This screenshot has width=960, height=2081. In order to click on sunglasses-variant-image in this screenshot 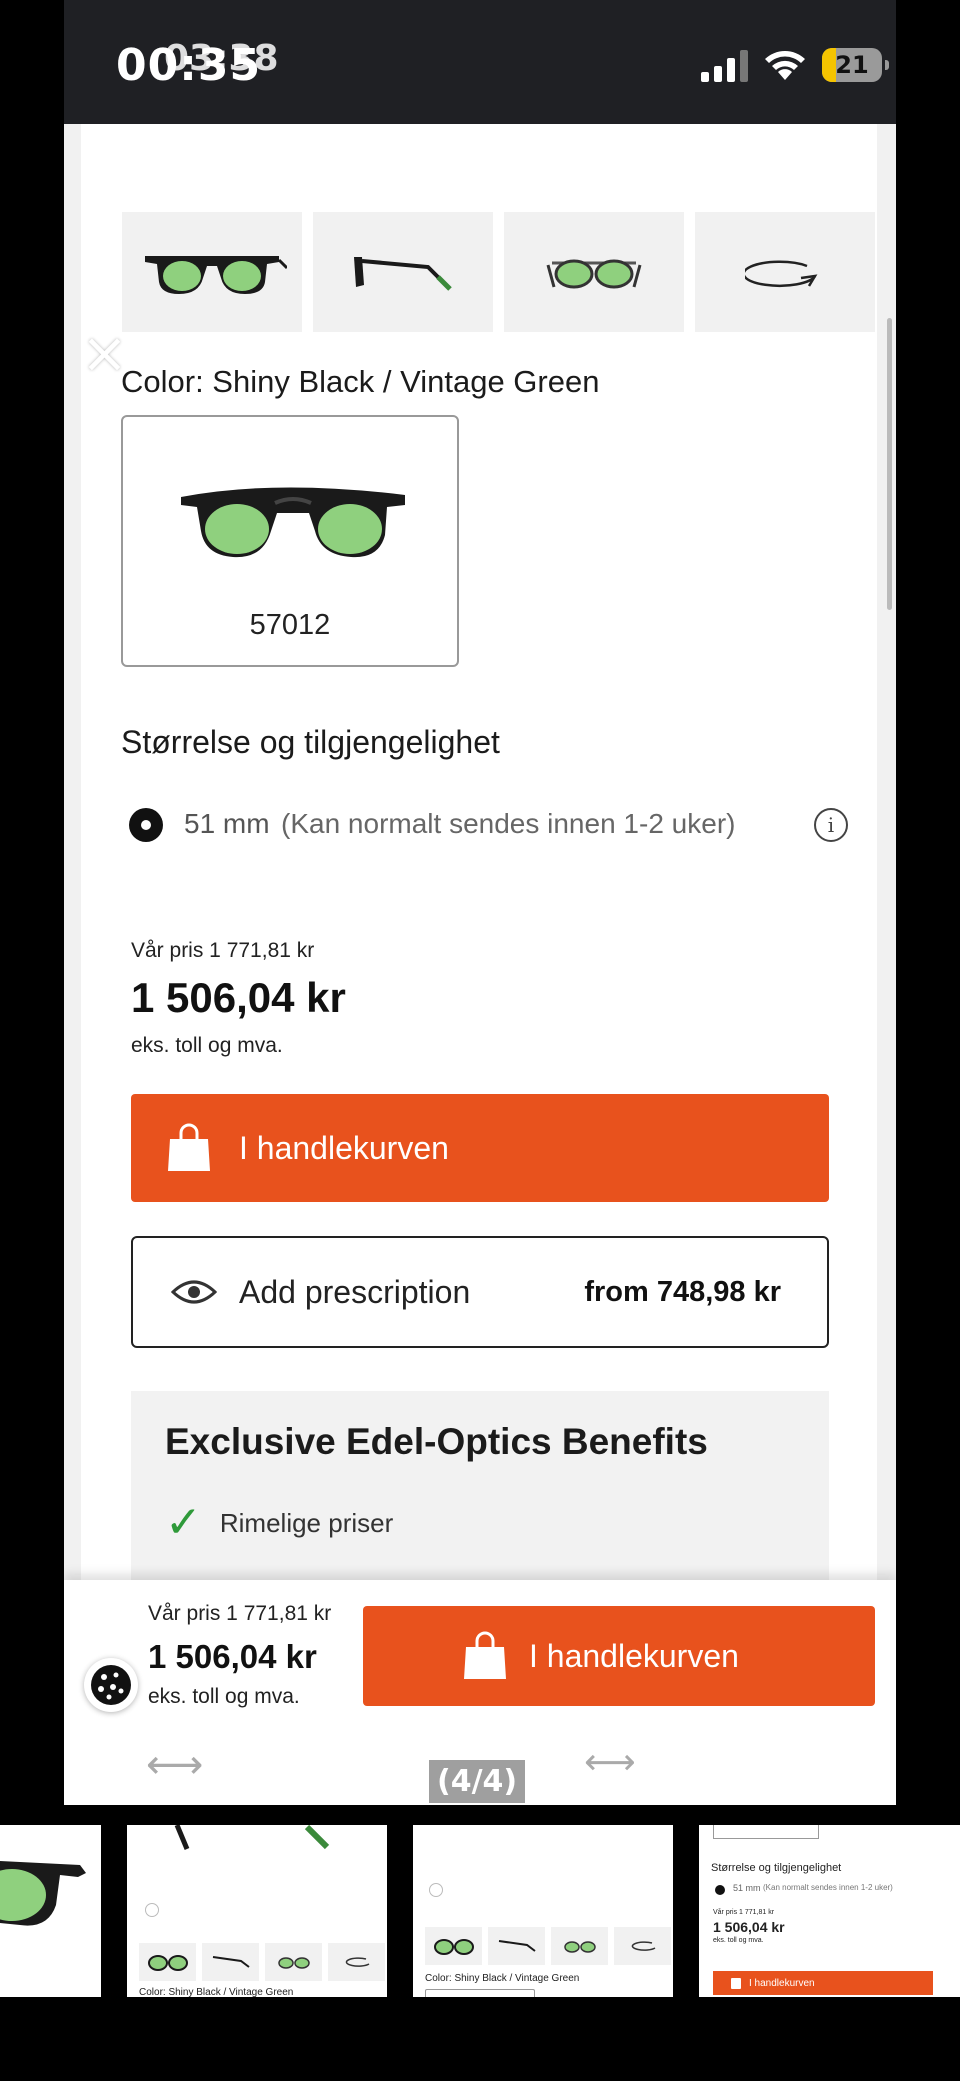, I will do `click(293, 522)`.